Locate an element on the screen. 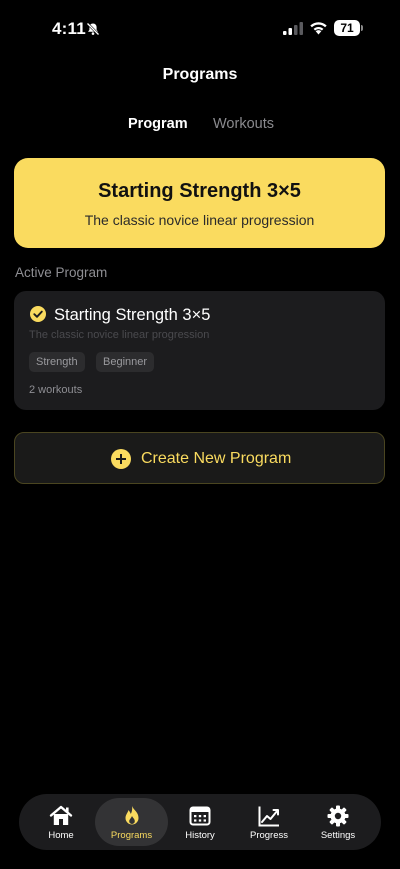  nav-home: Home is located at coordinates (61, 822).